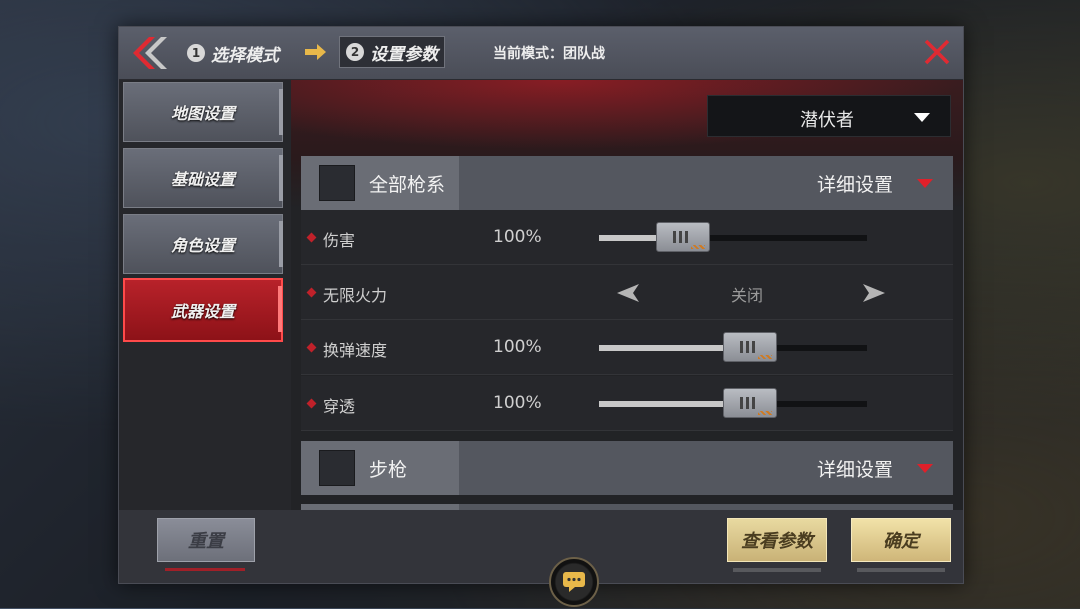 This screenshot has width=1080, height=609. I want to click on role-dropdown: 潜伏者, so click(829, 116).